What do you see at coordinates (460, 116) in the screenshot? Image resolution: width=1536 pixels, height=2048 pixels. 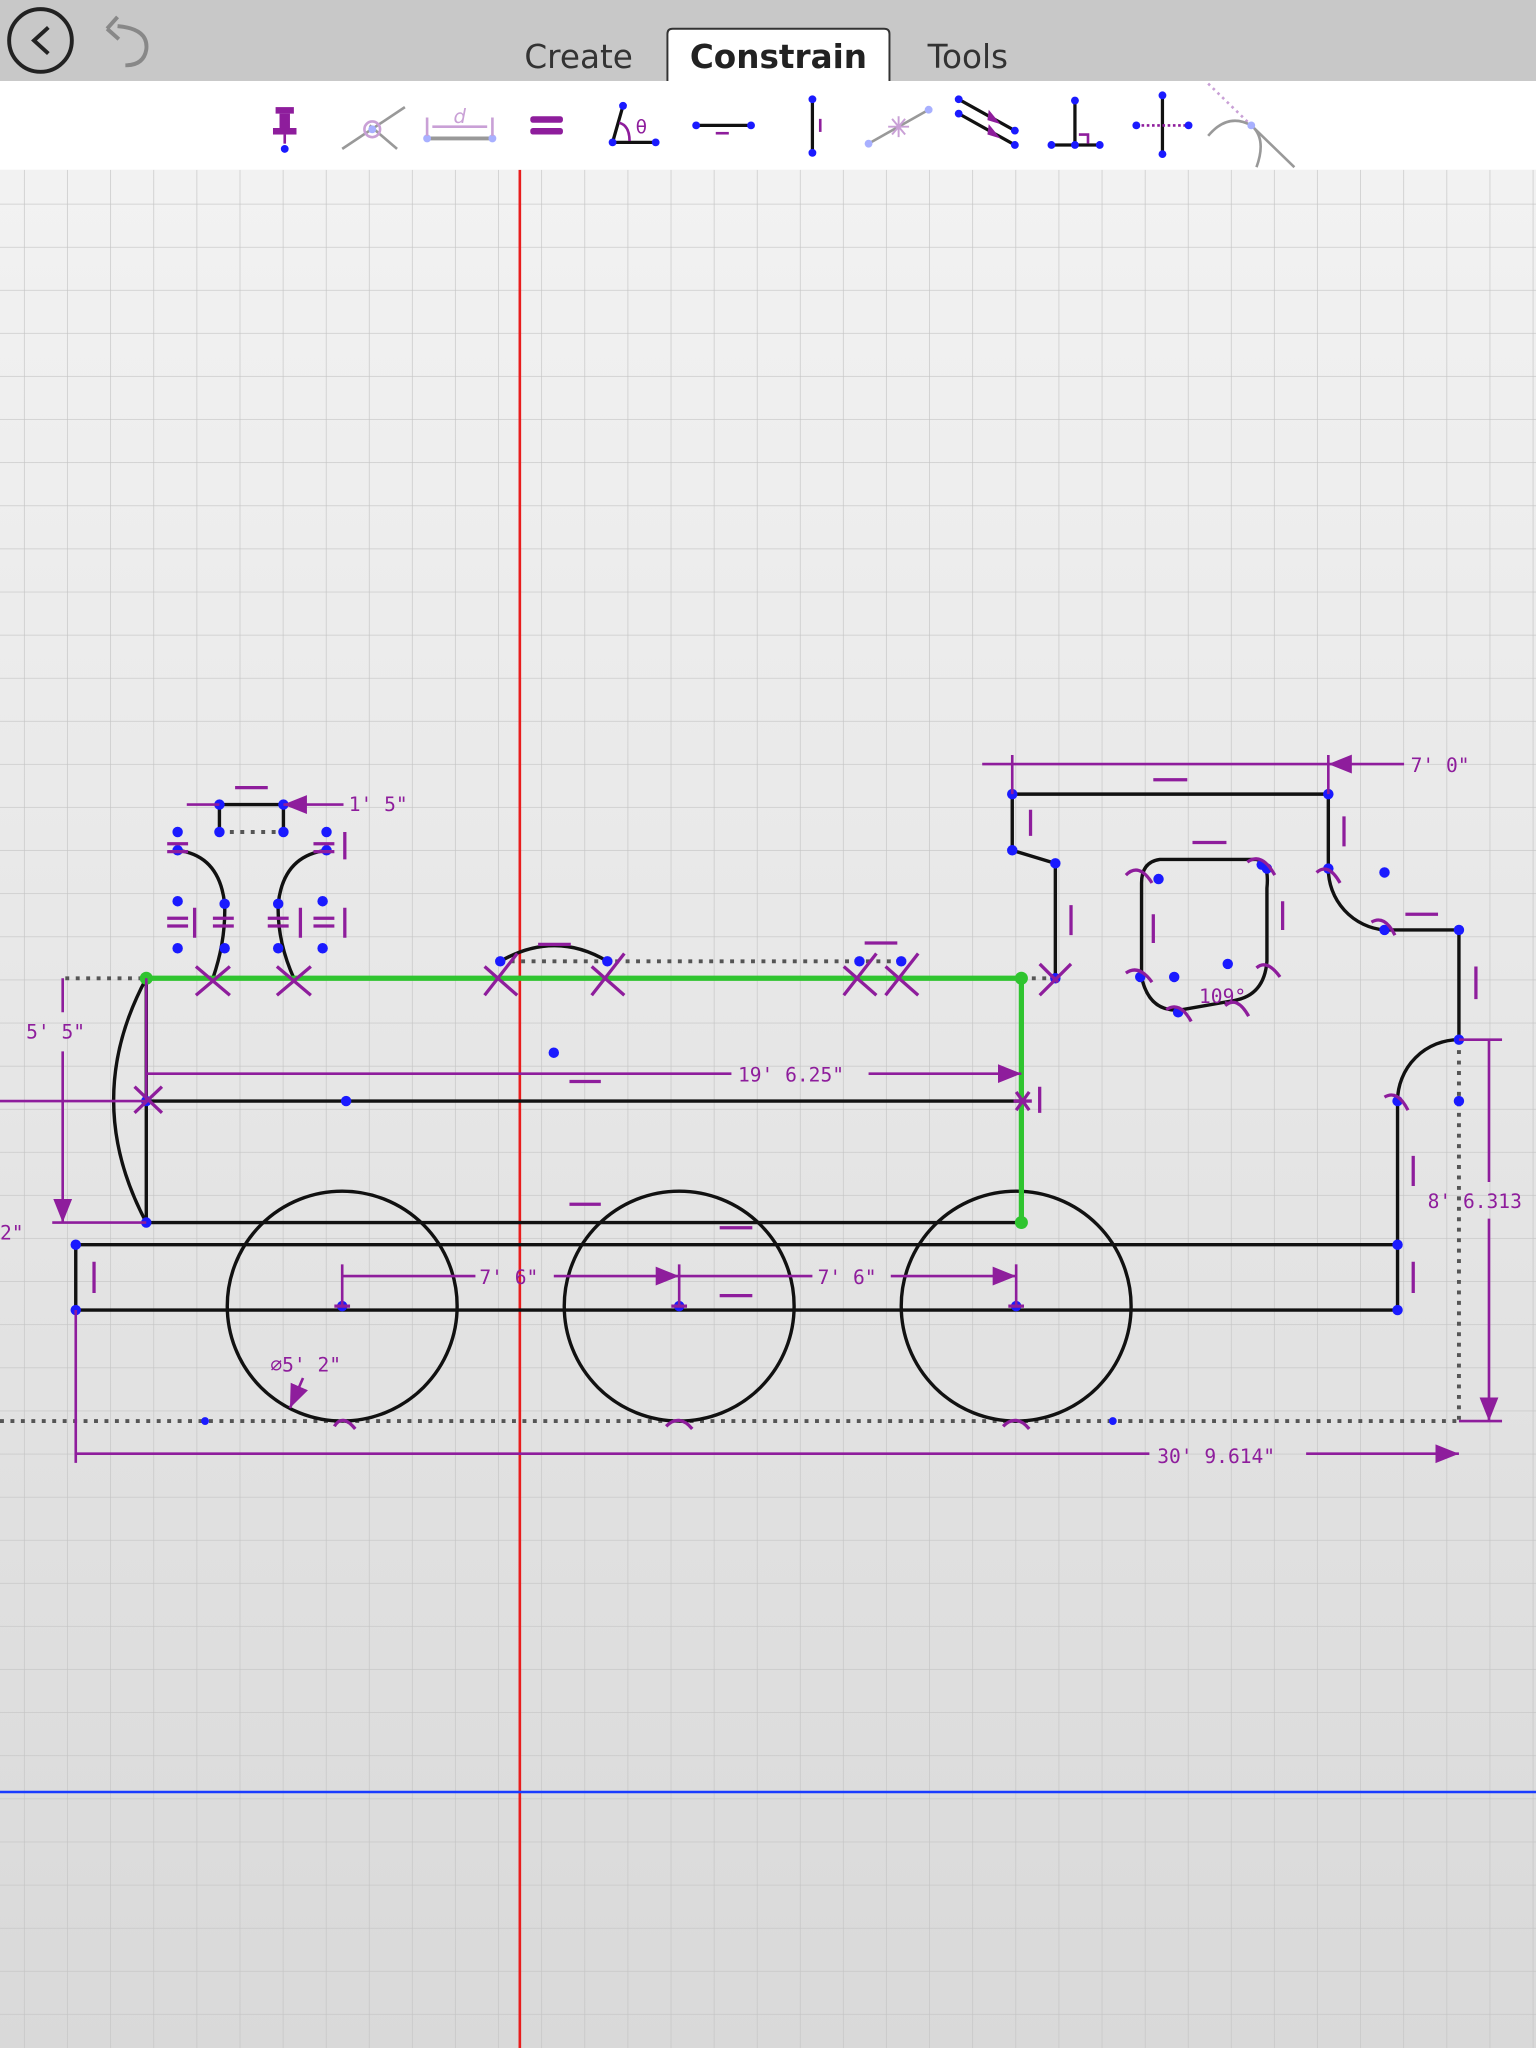 I see `svg-text: d` at bounding box center [460, 116].